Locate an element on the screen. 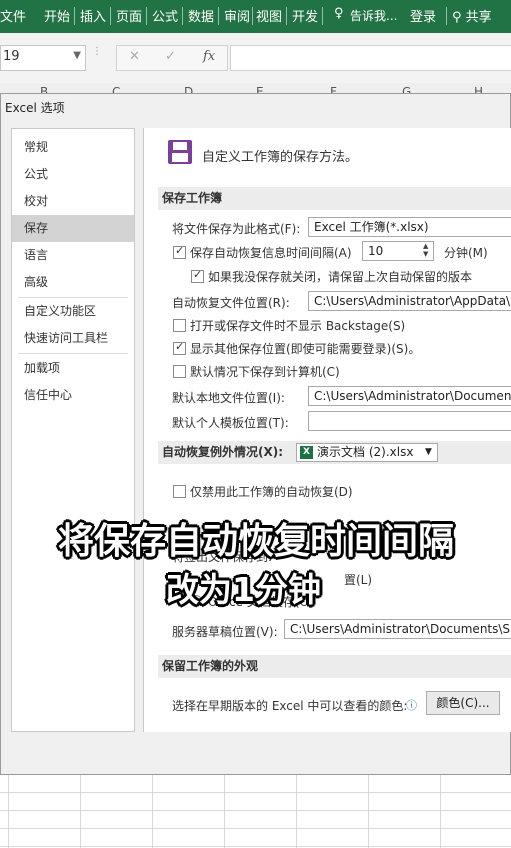 The height and width of the screenshot is (848, 511). nav-item-save: 保存 is located at coordinates (73, 228).